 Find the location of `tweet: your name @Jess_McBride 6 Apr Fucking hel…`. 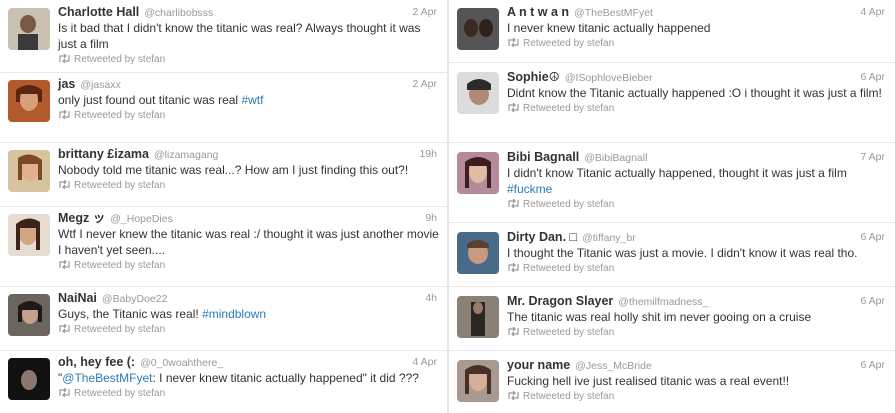

tweet: your name @Jess_McBride 6 Apr Fucking hel… is located at coordinates (672, 381).